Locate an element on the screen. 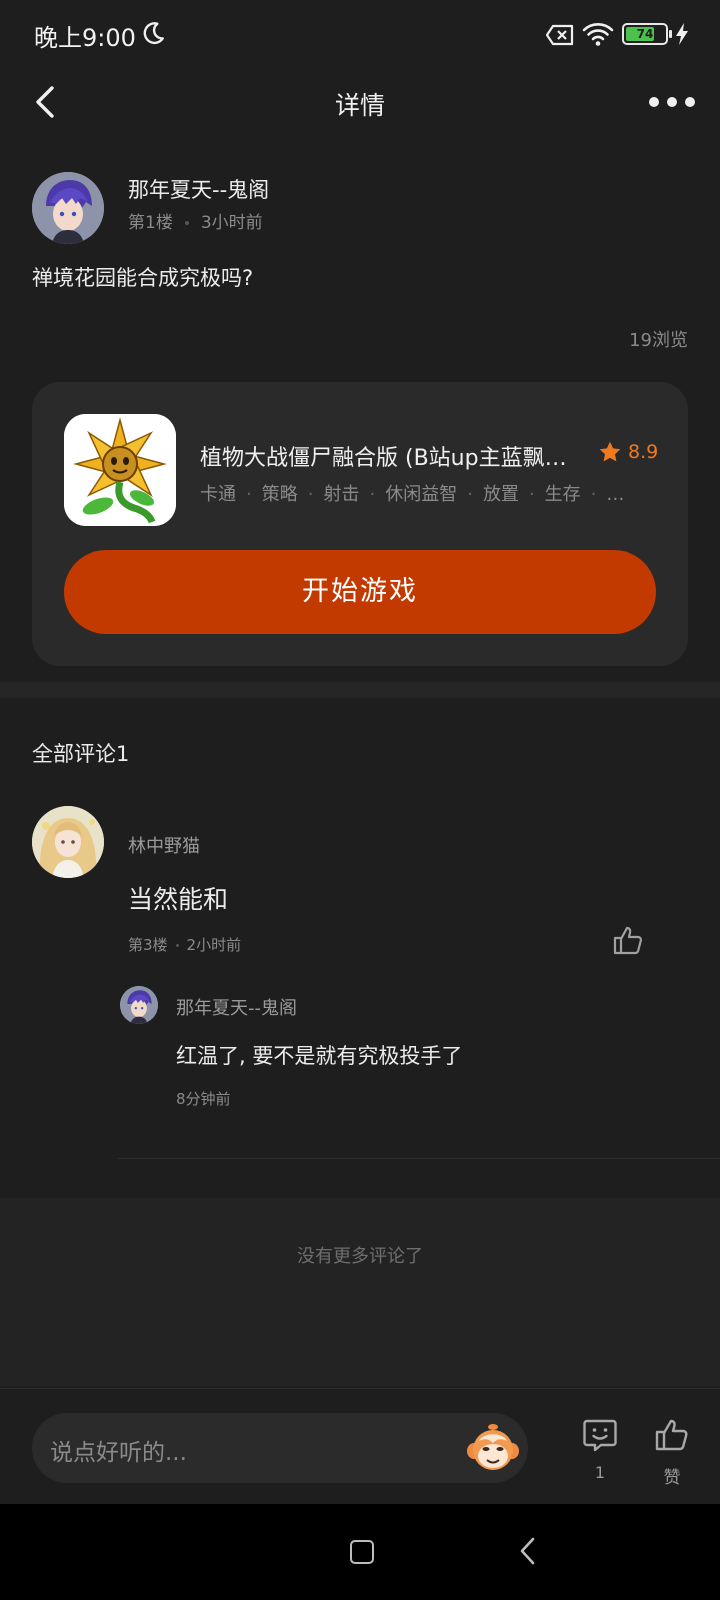 The image size is (720, 1600). post-author-avatar is located at coordinates (68, 208).